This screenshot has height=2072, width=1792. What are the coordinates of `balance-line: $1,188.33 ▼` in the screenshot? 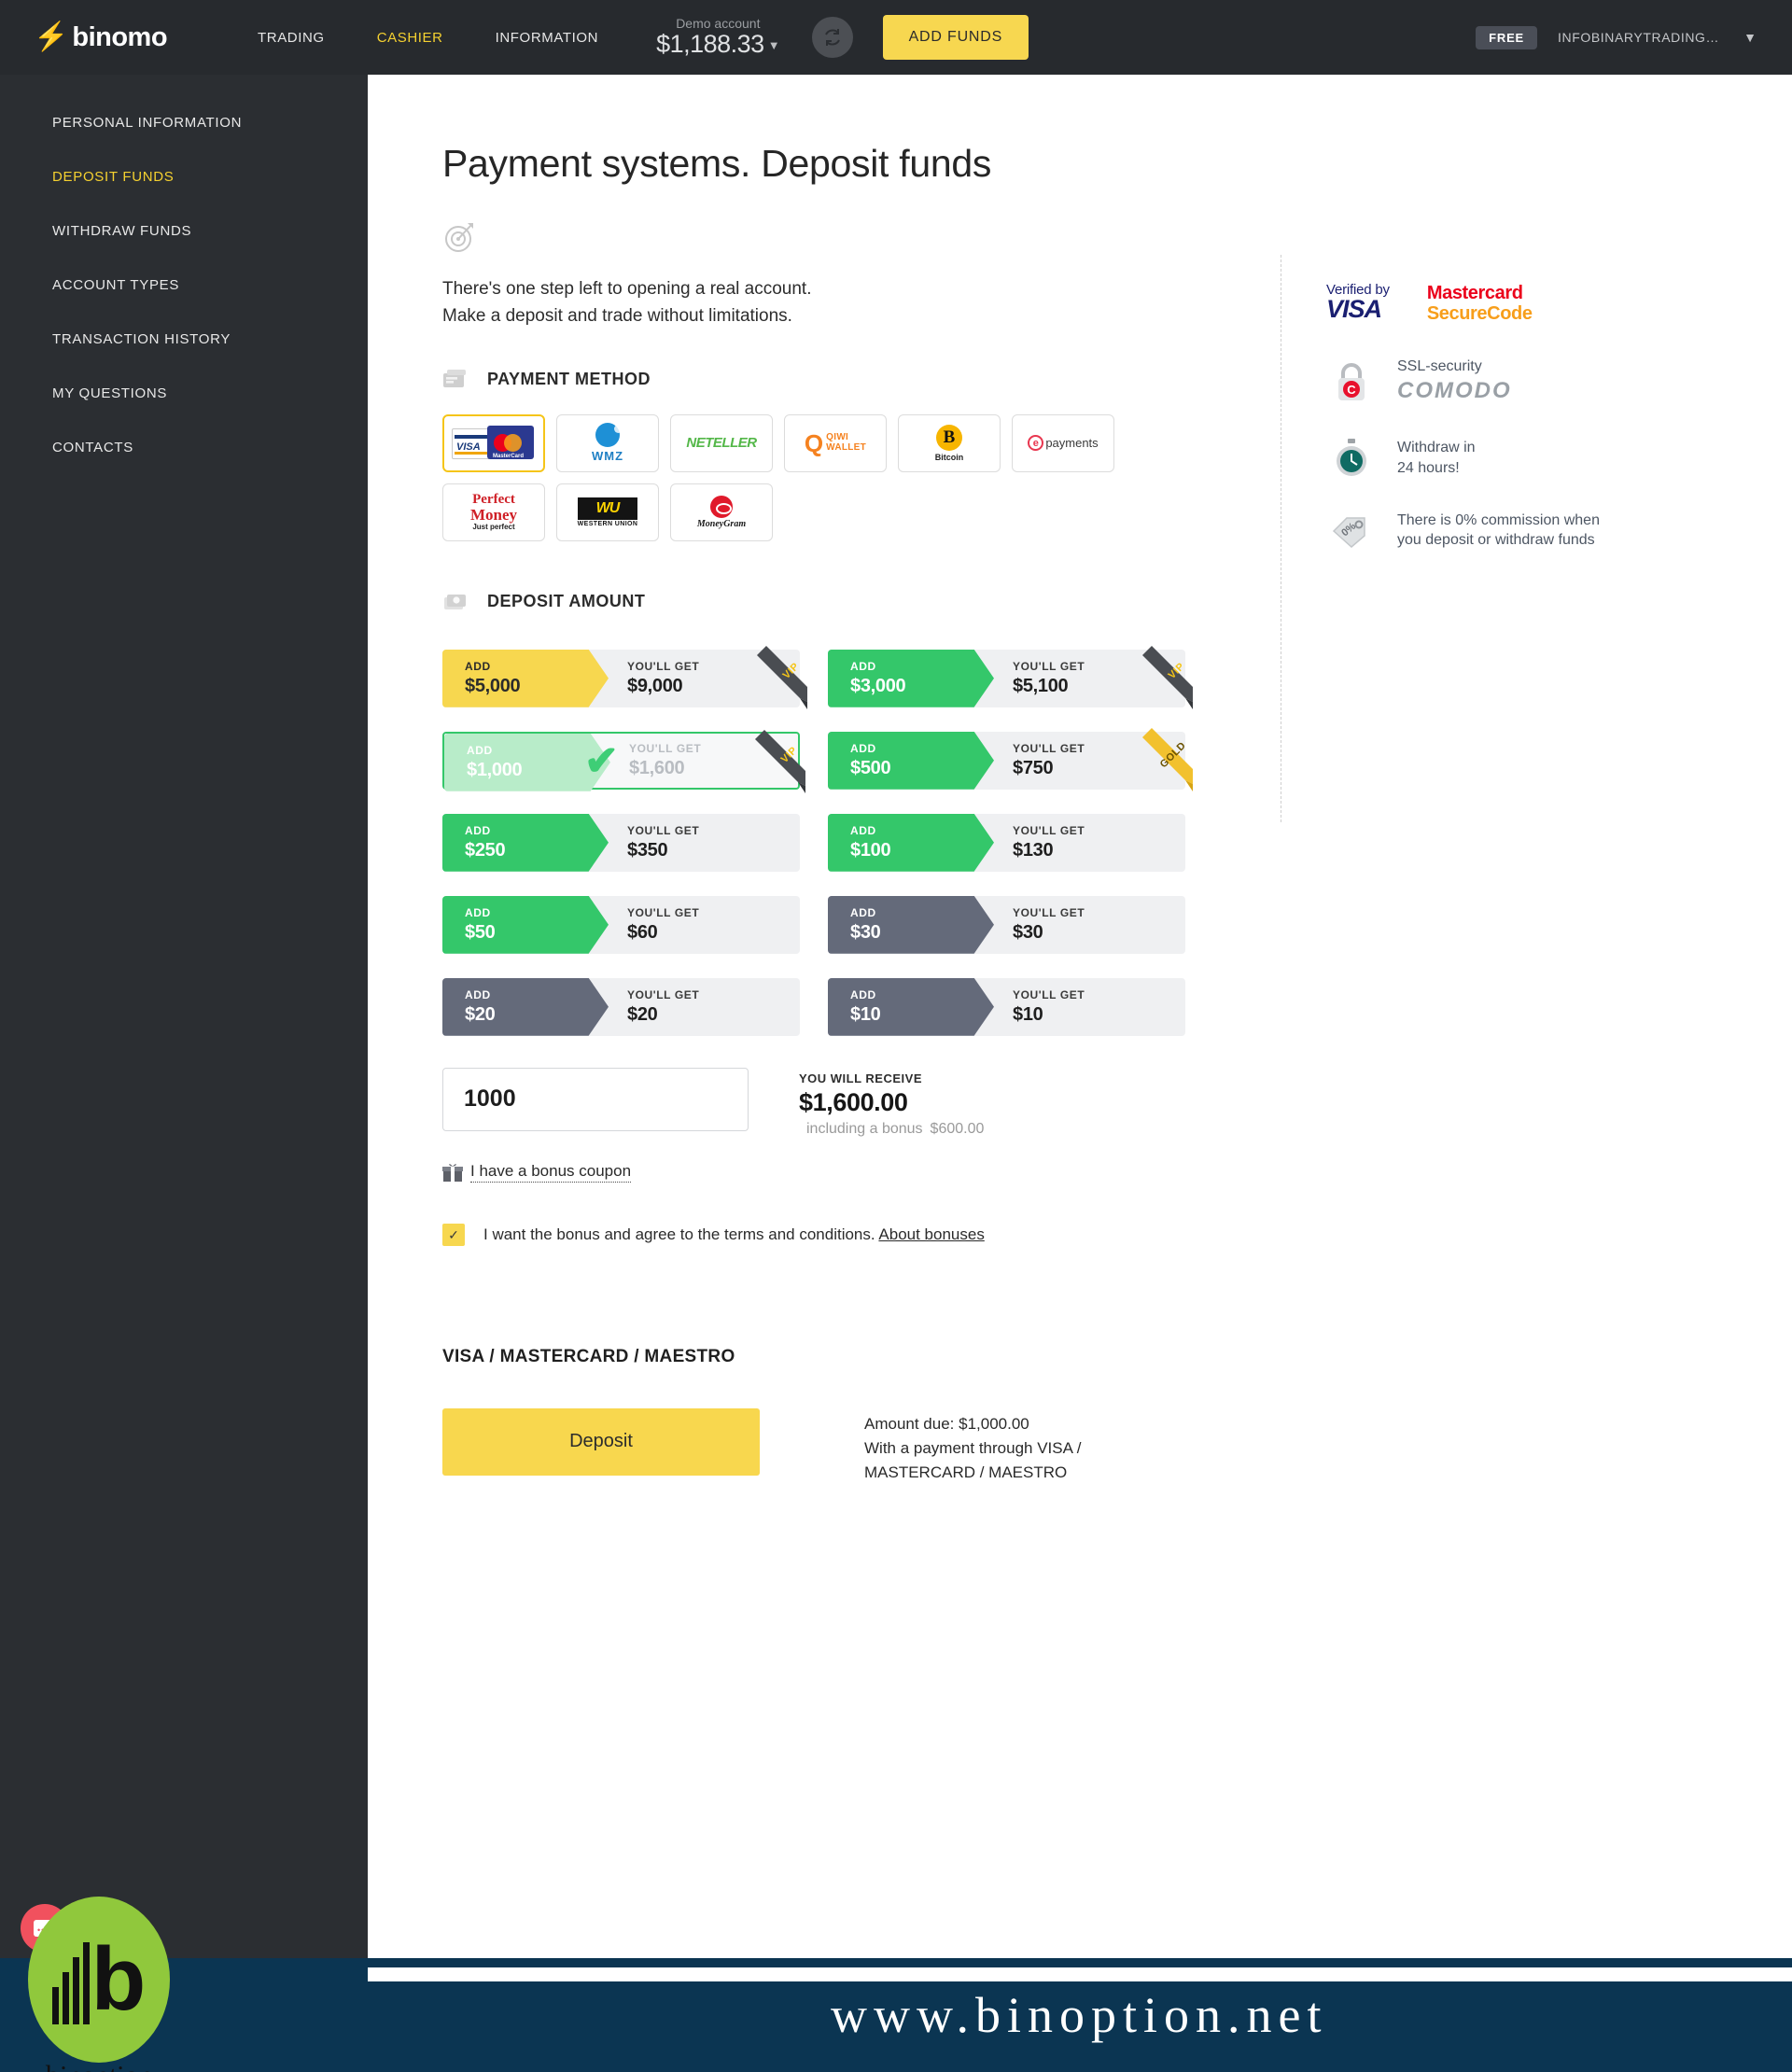 It's located at (718, 44).